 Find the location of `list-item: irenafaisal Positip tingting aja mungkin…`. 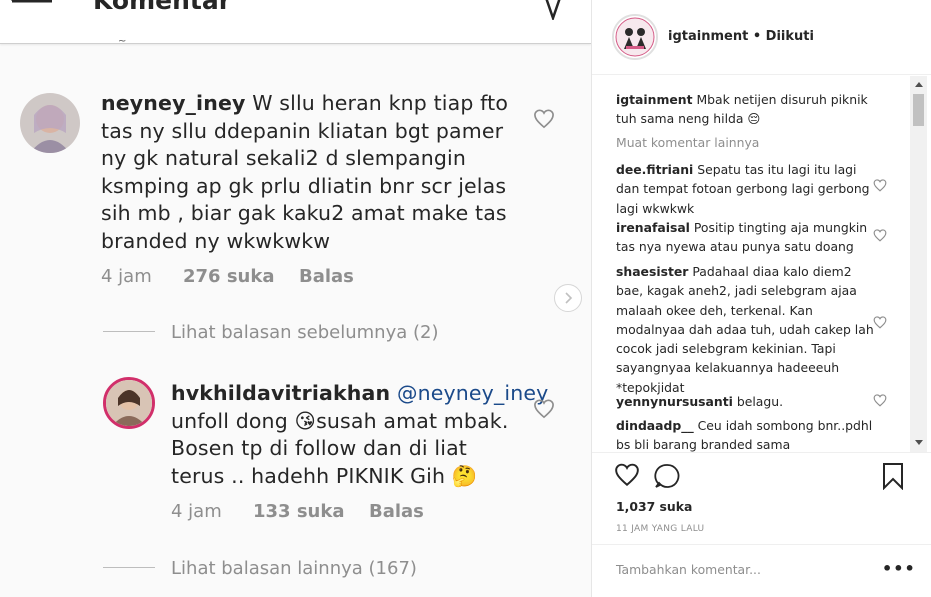

list-item: irenafaisal Positip tingting aja mungkin… is located at coordinates (742, 237).